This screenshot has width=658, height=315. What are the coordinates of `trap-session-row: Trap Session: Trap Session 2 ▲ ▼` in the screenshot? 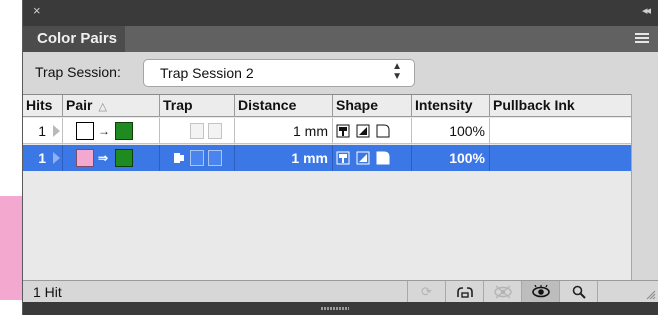 It's located at (340, 73).